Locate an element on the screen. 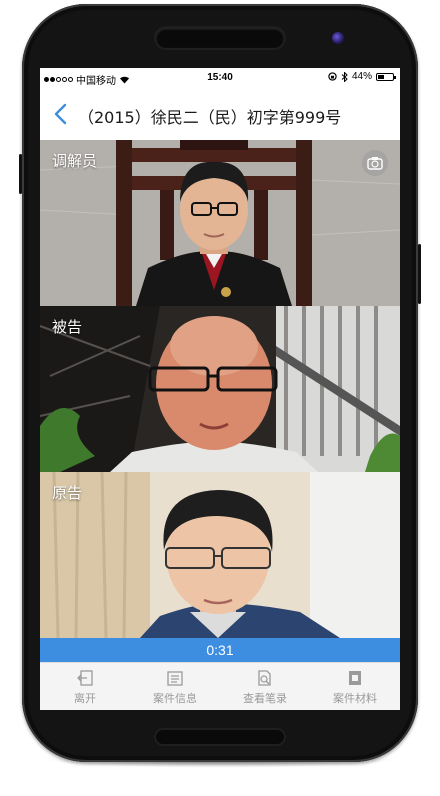  exit-icon is located at coordinates (85, 677).